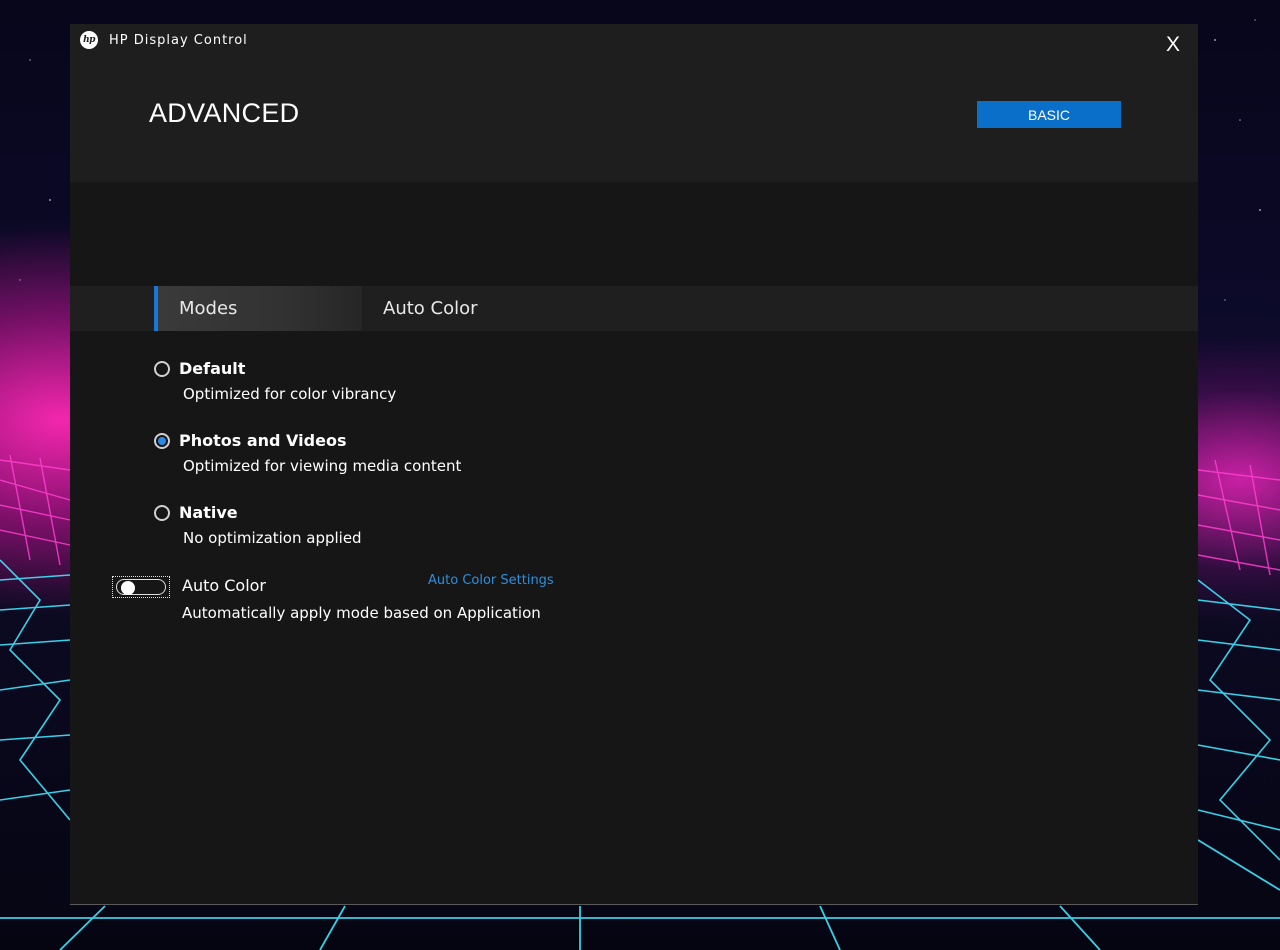 The image size is (1280, 950). Describe the element at coordinates (491, 580) in the screenshot. I see `auto-color-settings-link: Auto Color Settings` at that location.